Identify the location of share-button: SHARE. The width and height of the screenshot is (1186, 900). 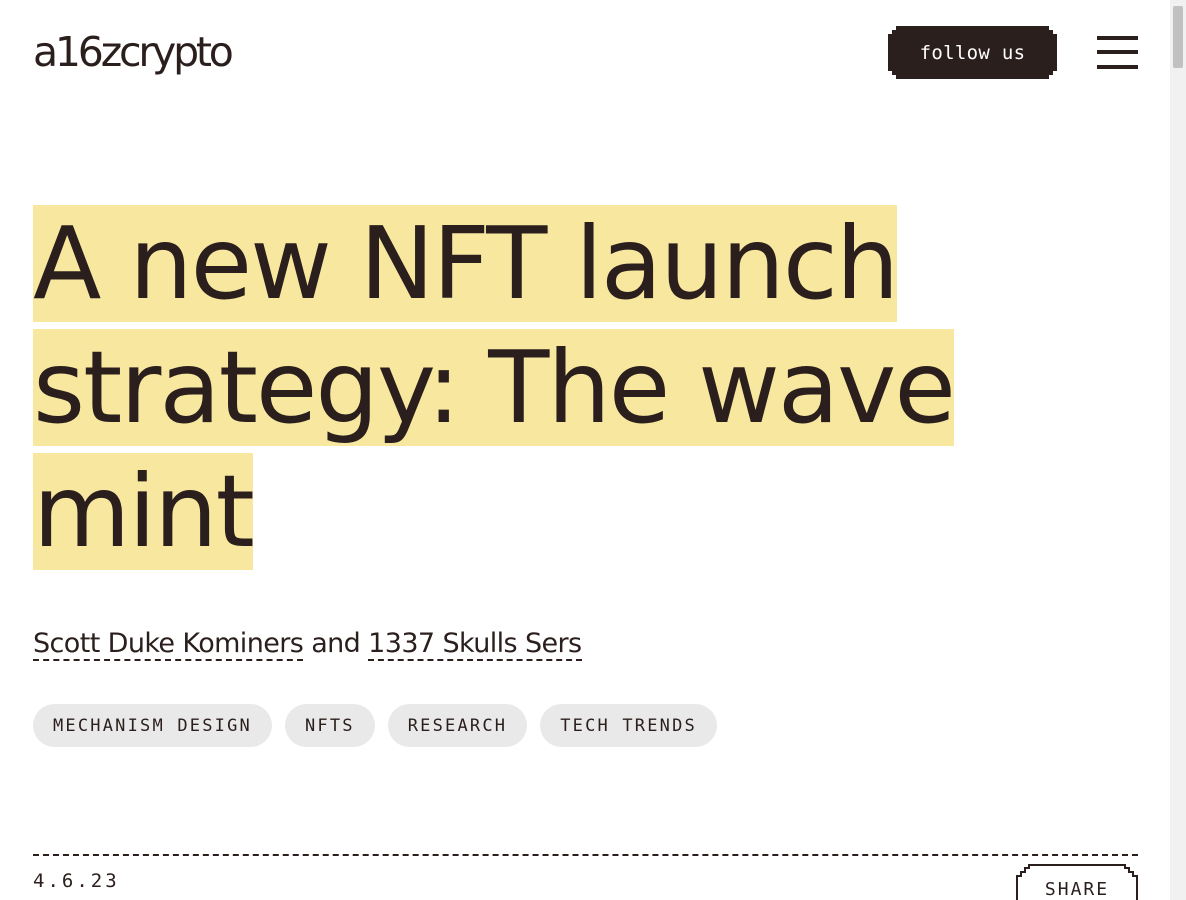
(1077, 882).